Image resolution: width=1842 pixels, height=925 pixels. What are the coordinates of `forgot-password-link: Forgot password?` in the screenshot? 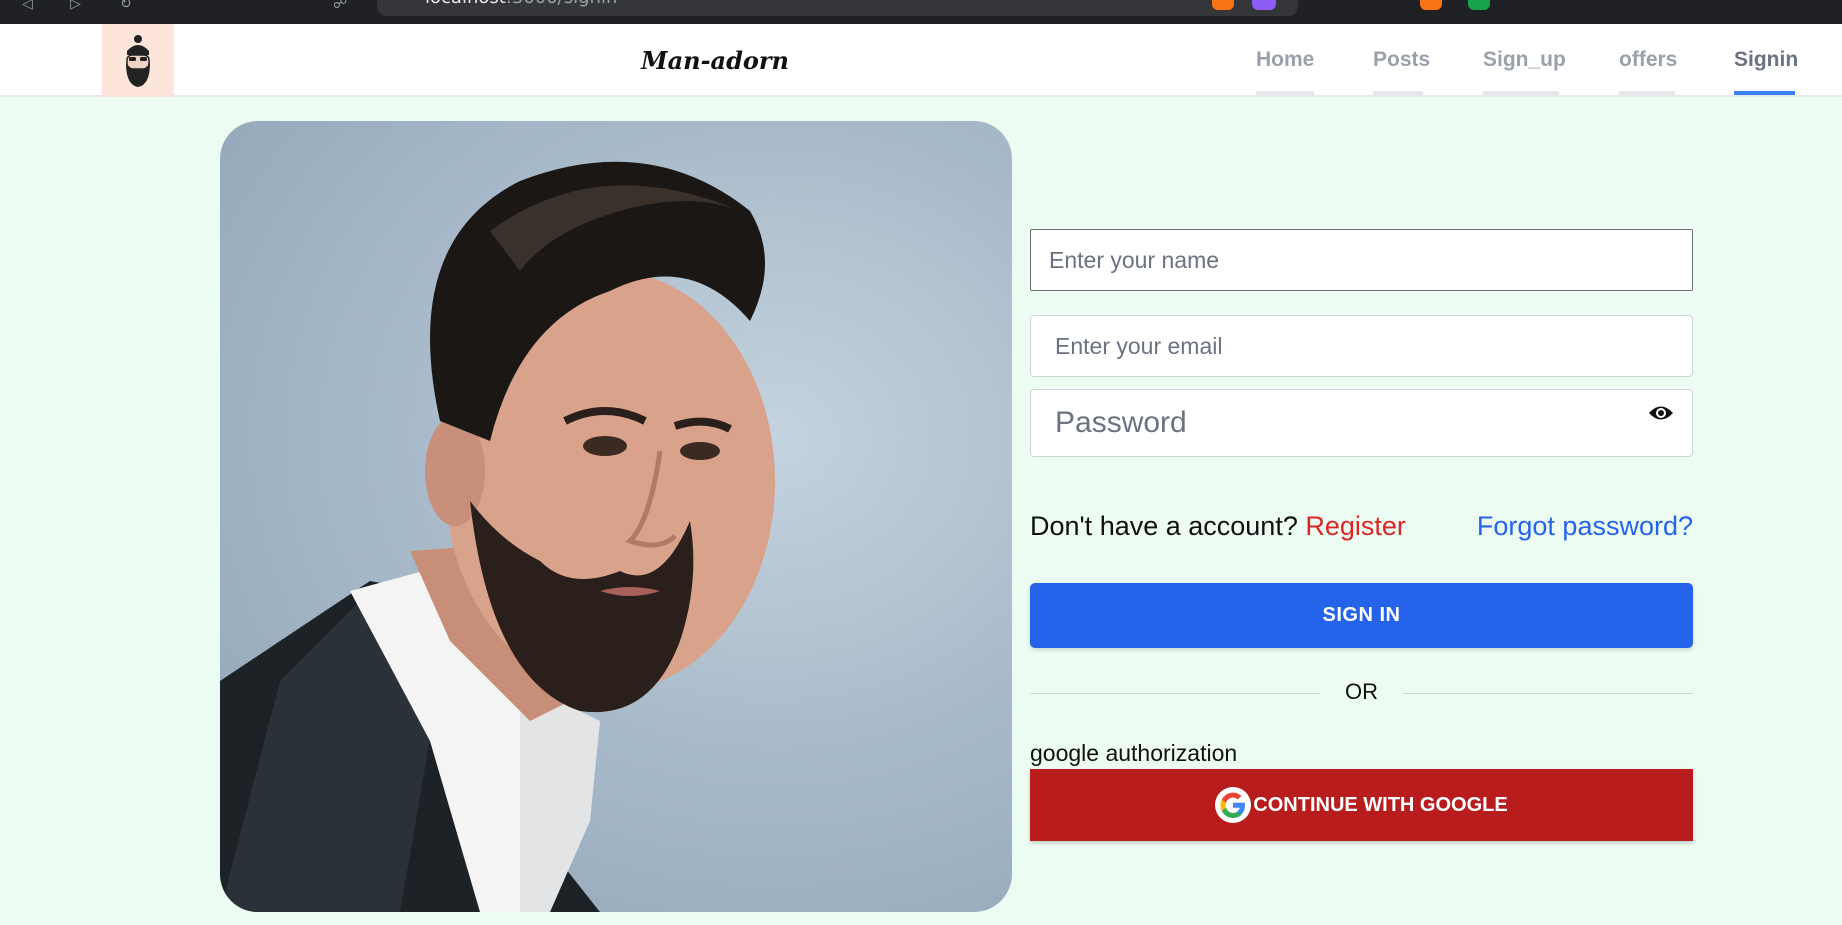 It's located at (1585, 526).